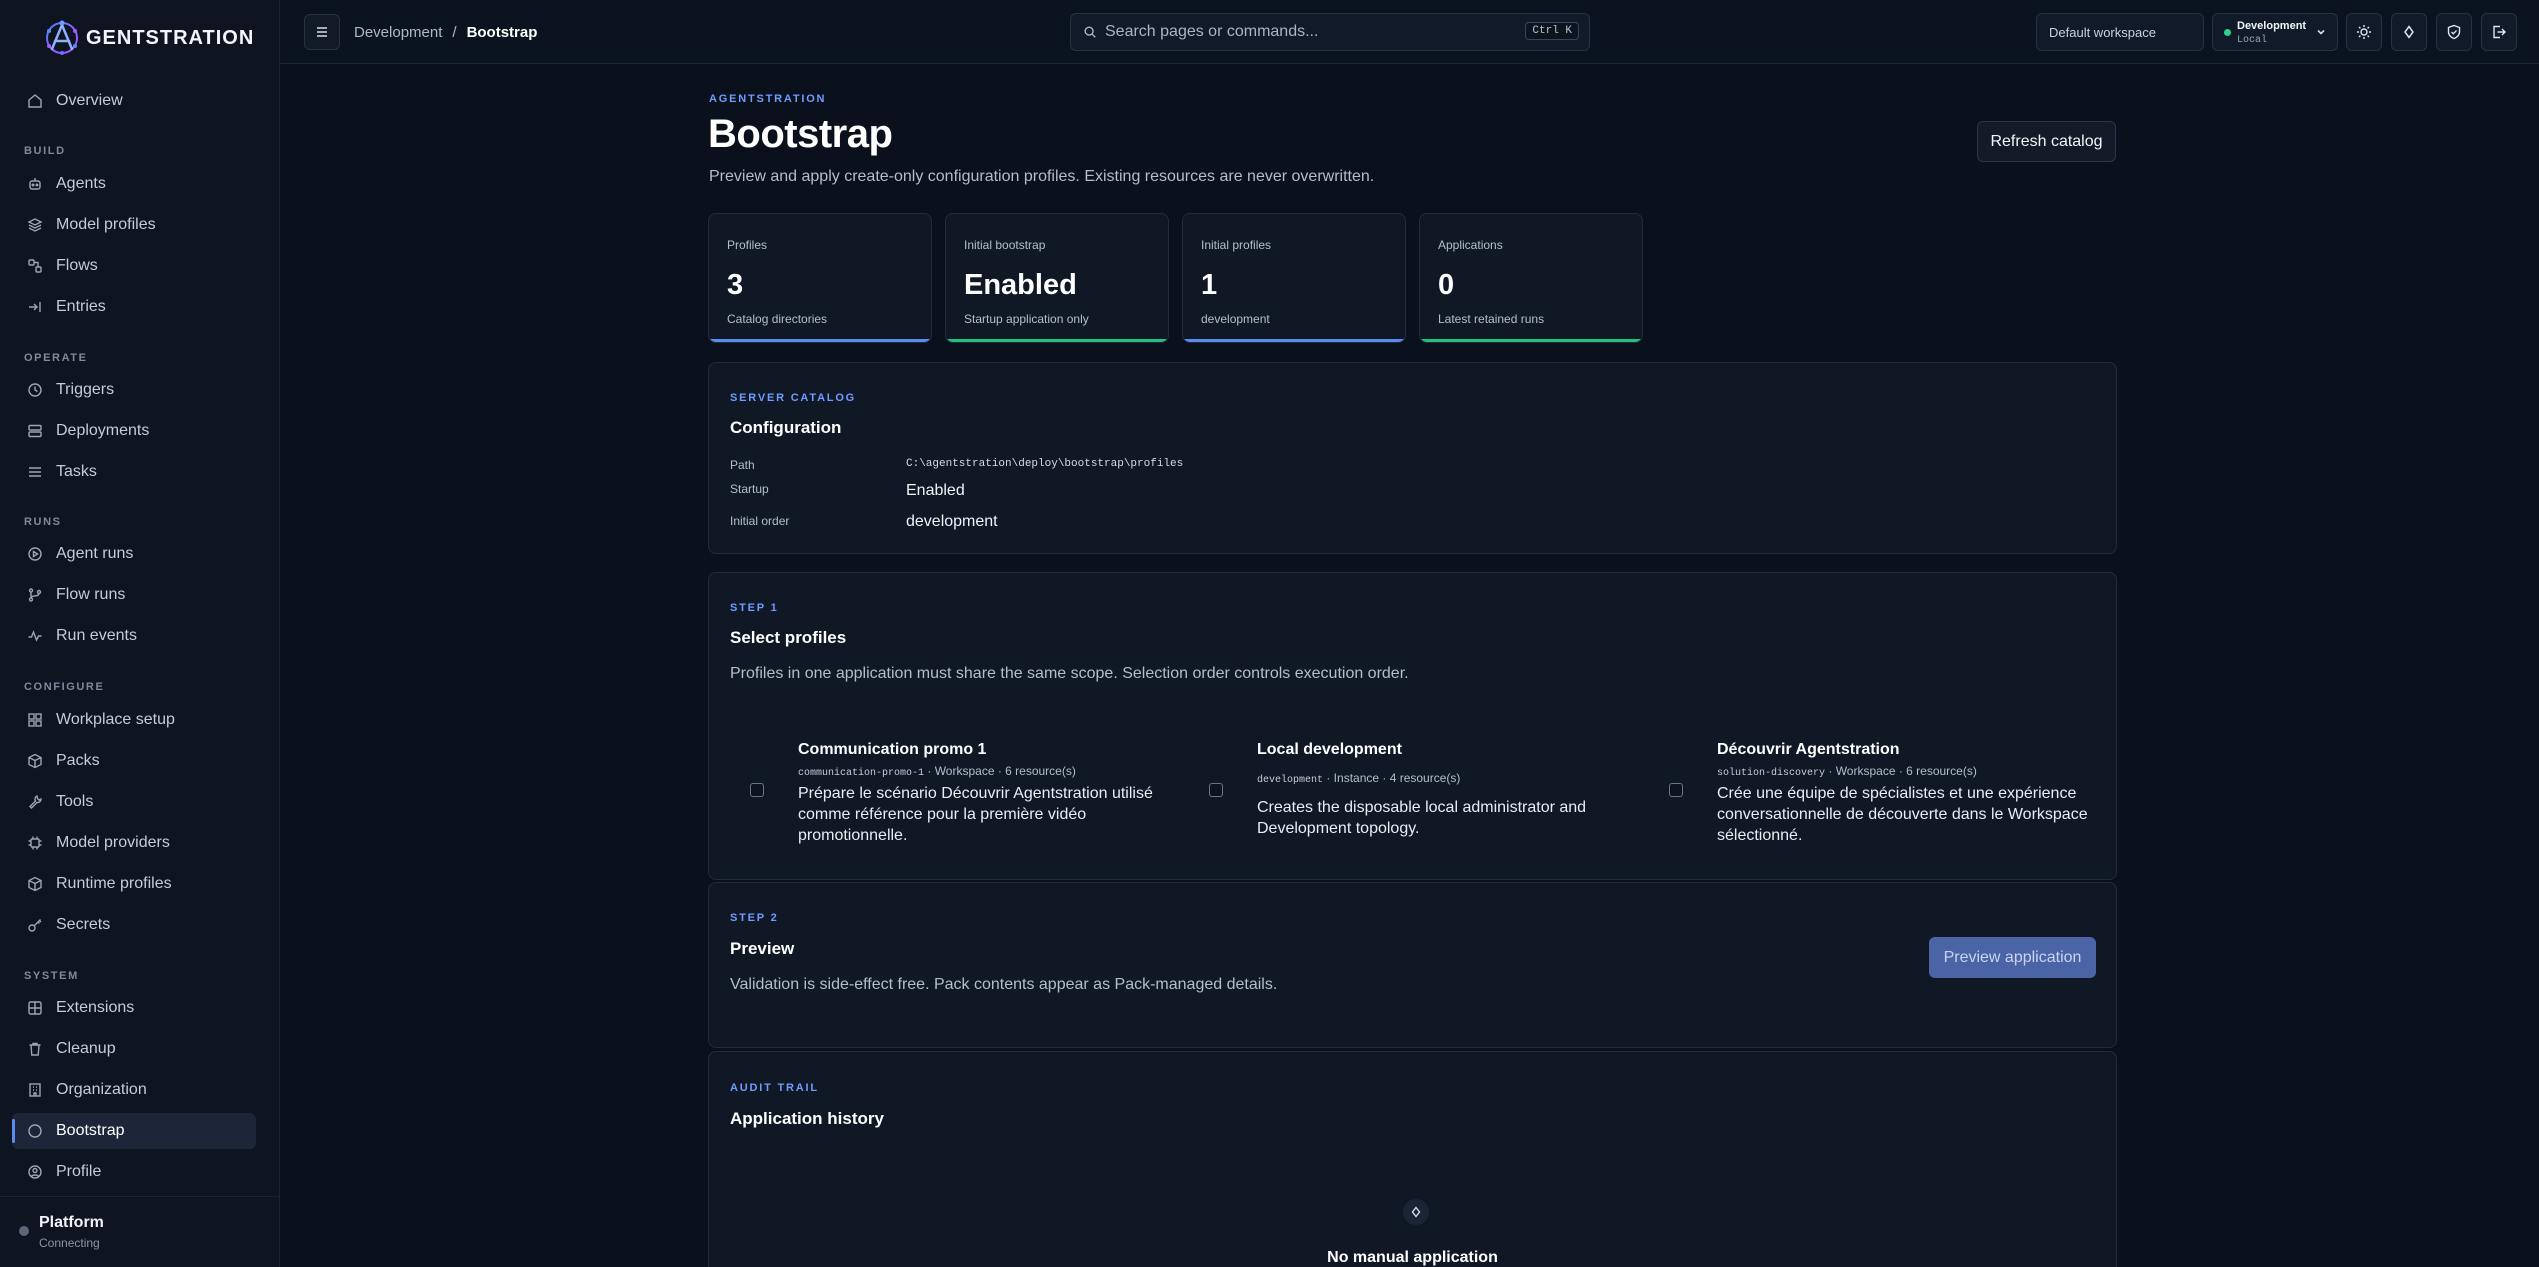  Describe the element at coordinates (134, 925) in the screenshot. I see `sidebar-item-secrets: Secrets` at that location.